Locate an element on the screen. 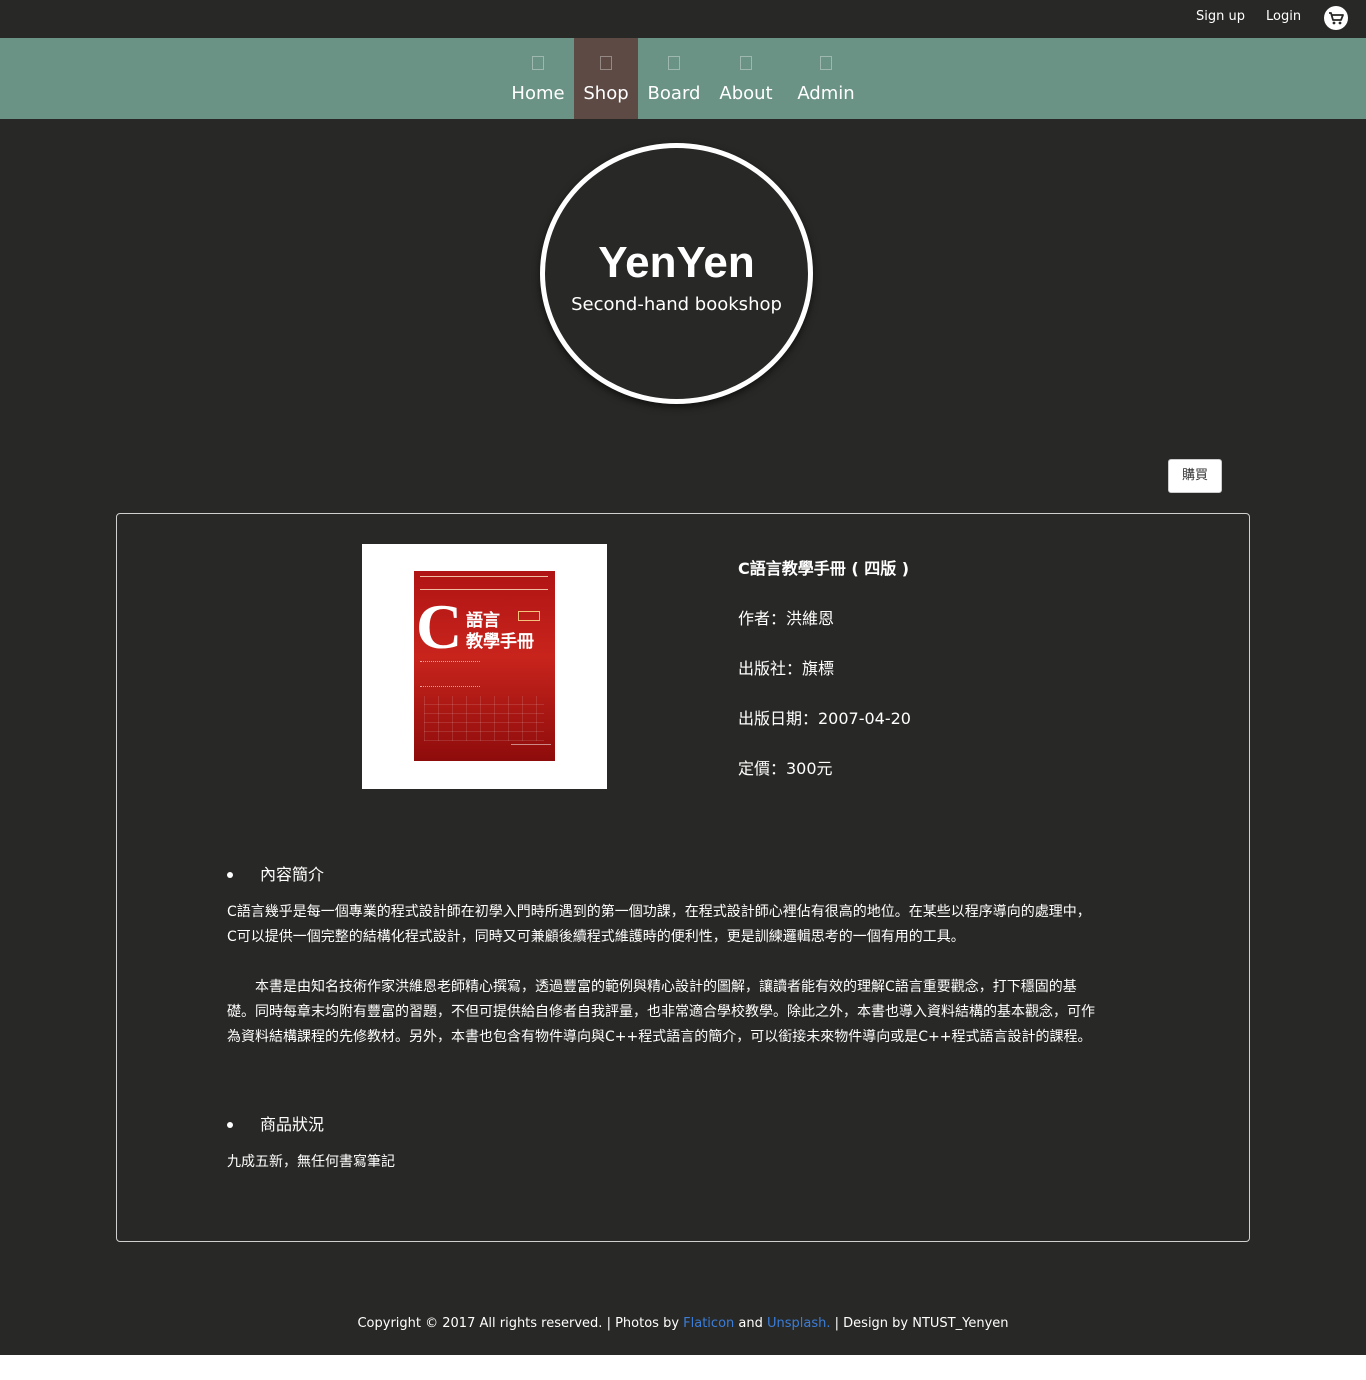  unsplash-link: Unsplash. is located at coordinates (799, 1323).